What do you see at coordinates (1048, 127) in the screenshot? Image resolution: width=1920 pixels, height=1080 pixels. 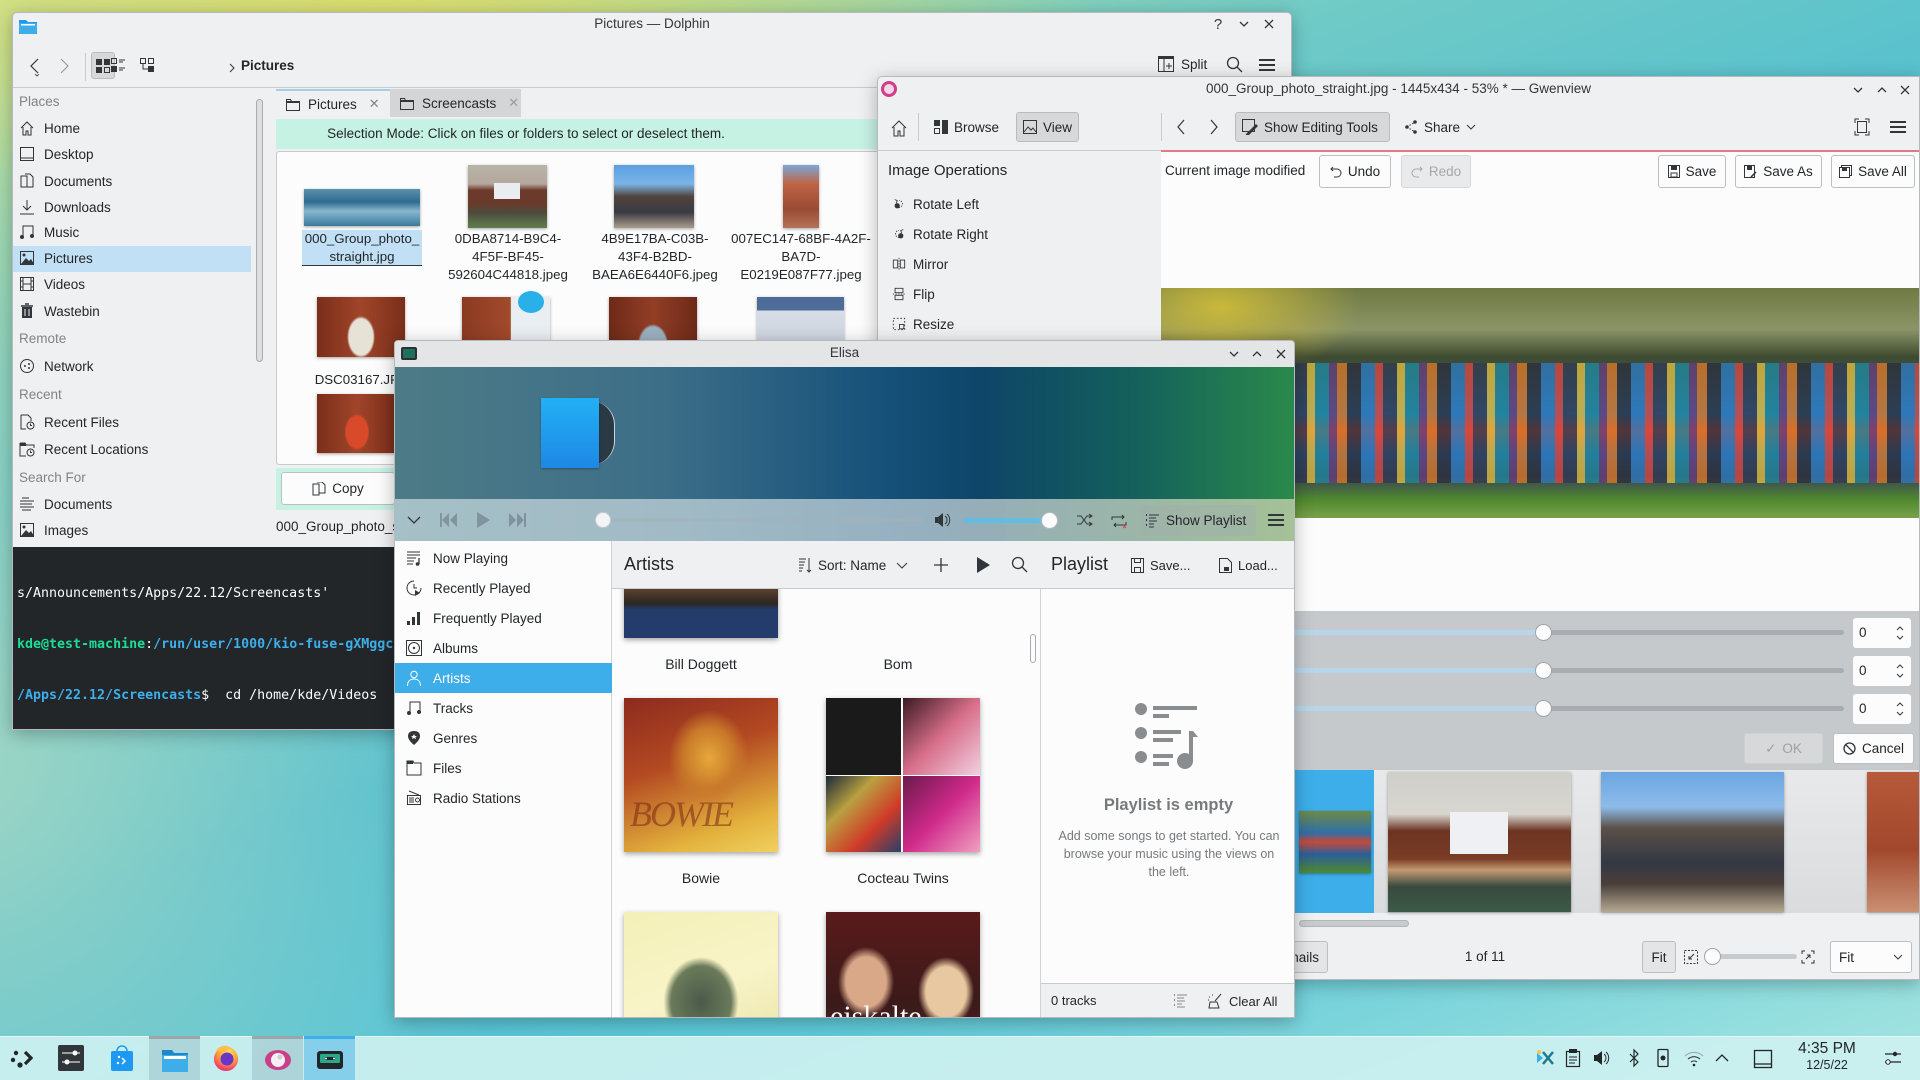 I see `view-button: View` at bounding box center [1048, 127].